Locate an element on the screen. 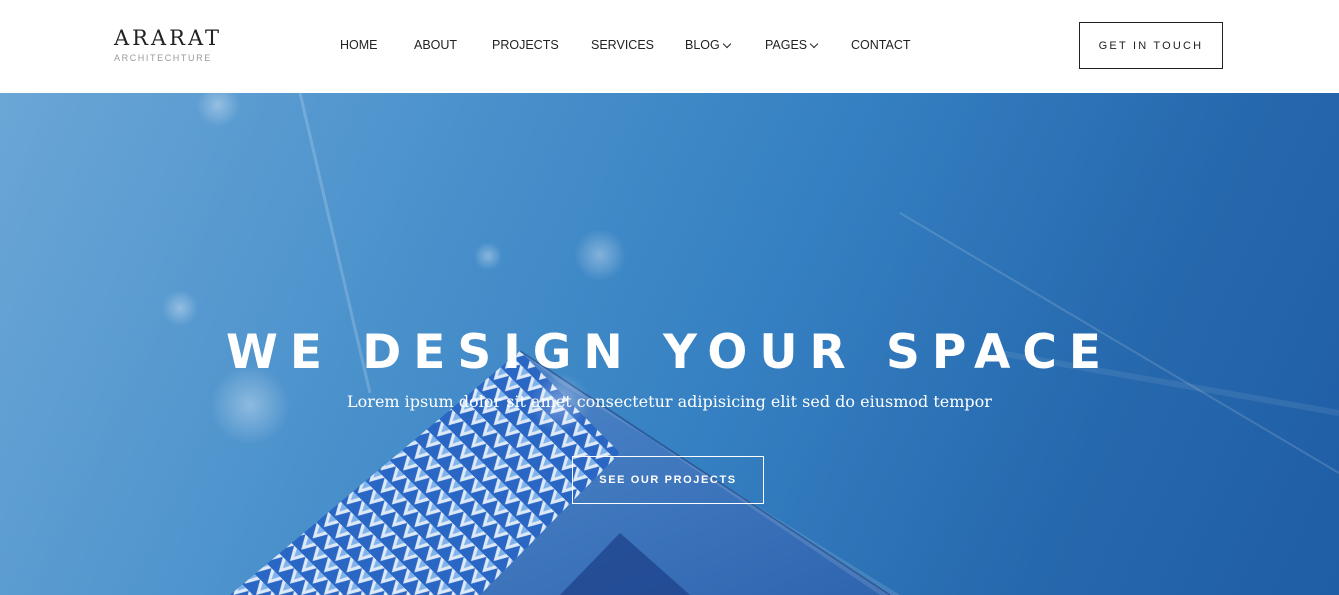 The image size is (1339, 595). nav-blog: BLOG is located at coordinates (708, 45).